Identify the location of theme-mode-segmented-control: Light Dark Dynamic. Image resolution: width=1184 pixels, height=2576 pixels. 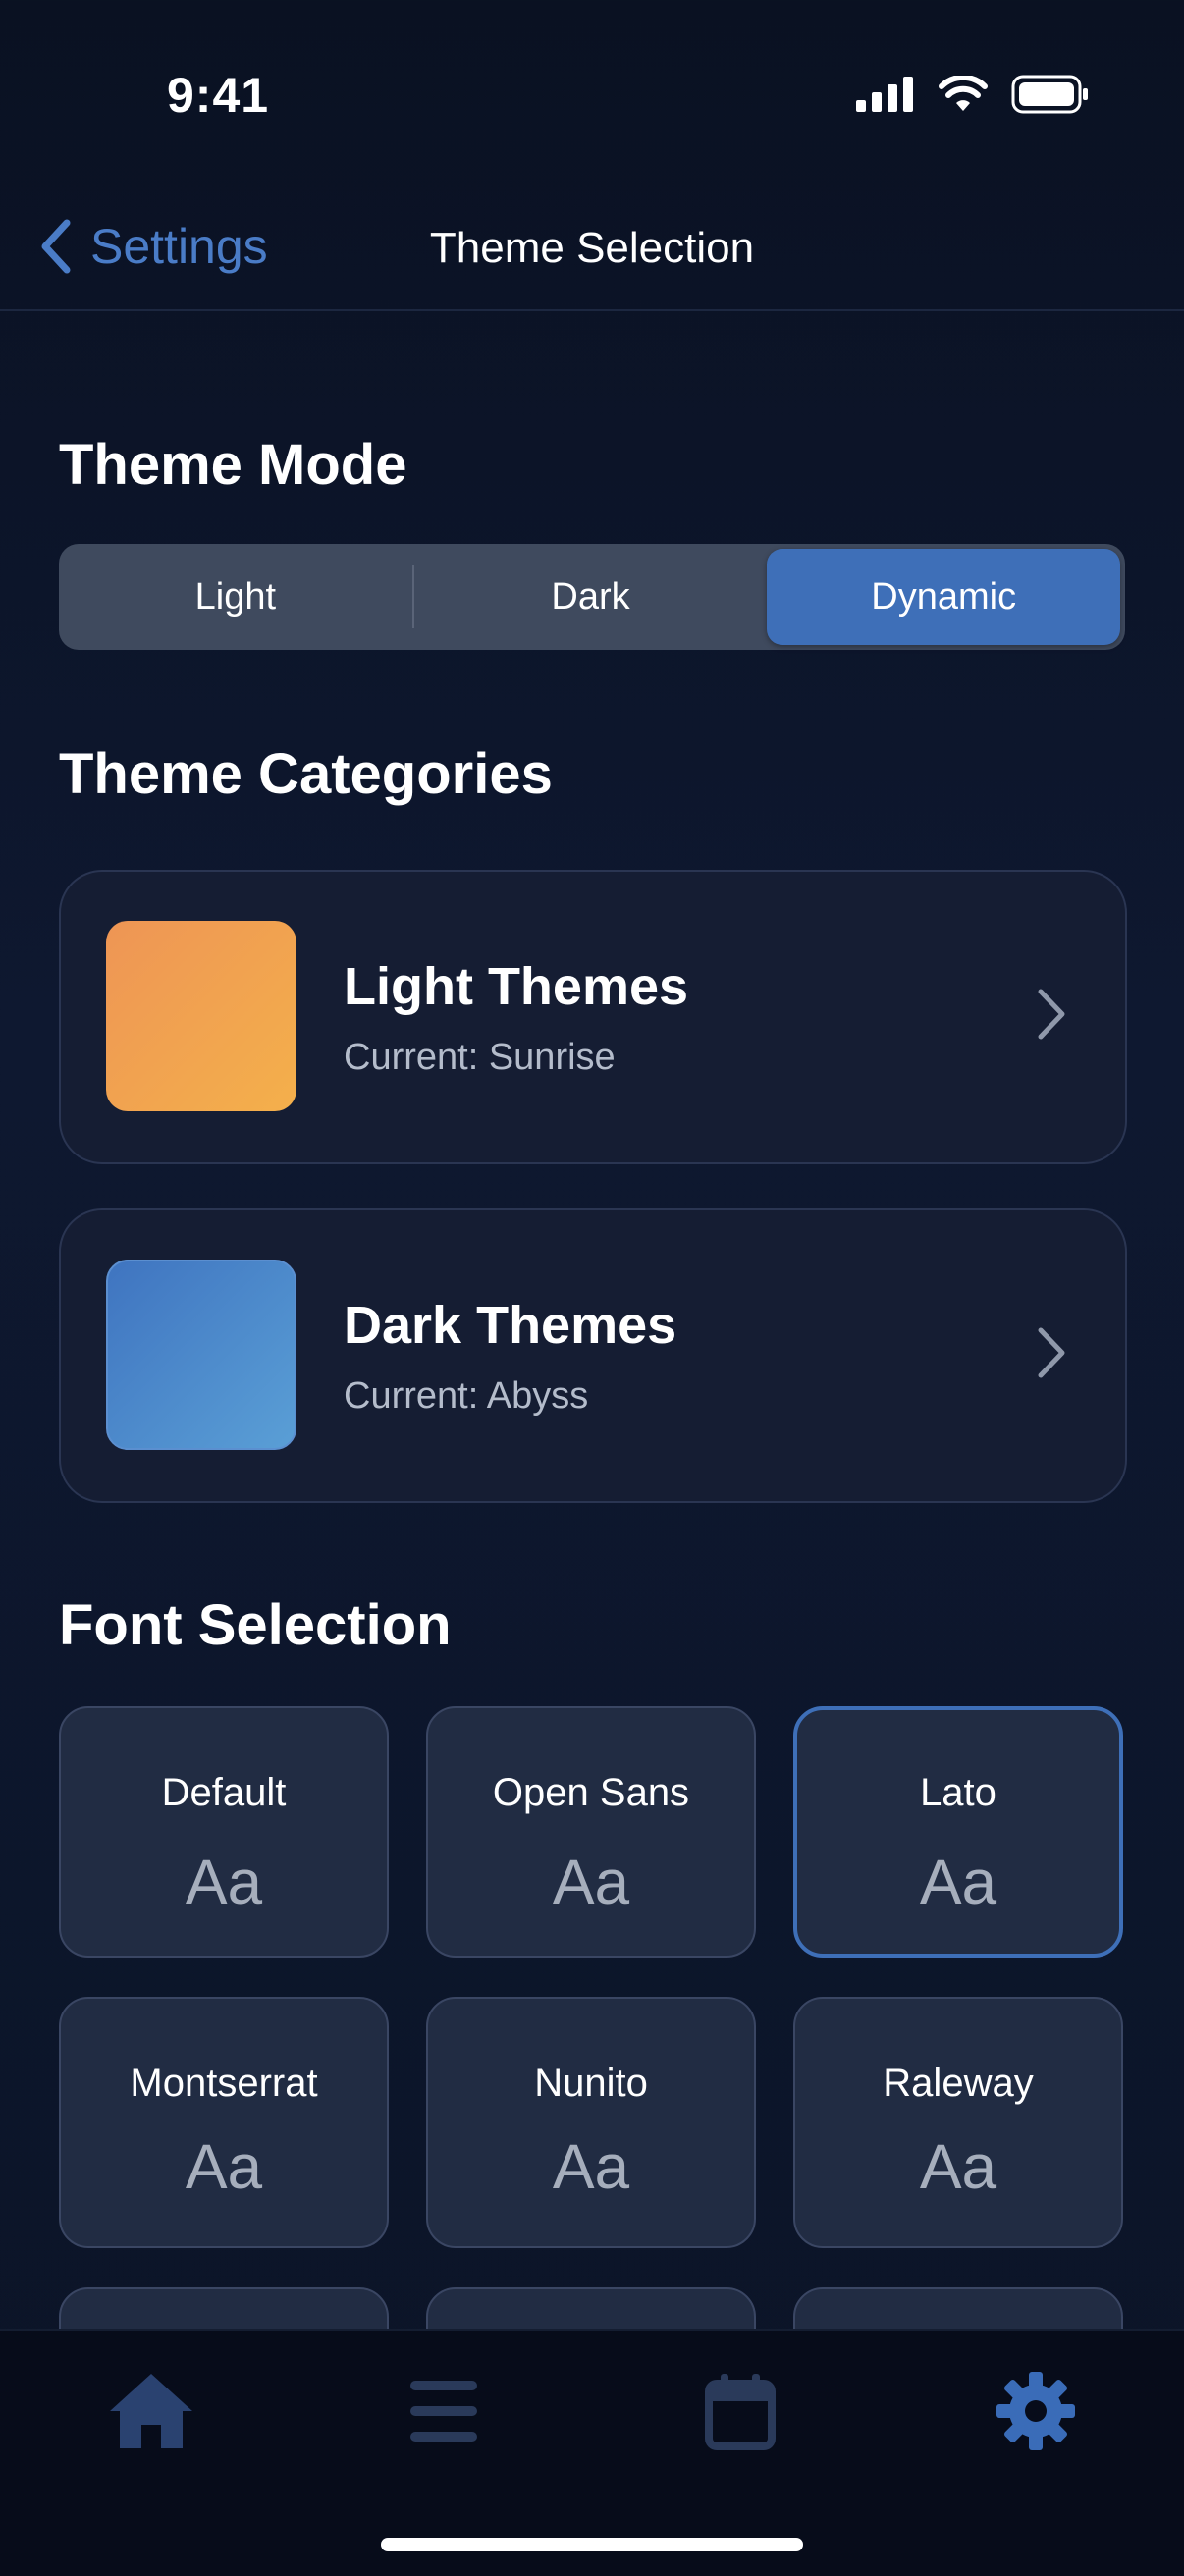
(592, 597).